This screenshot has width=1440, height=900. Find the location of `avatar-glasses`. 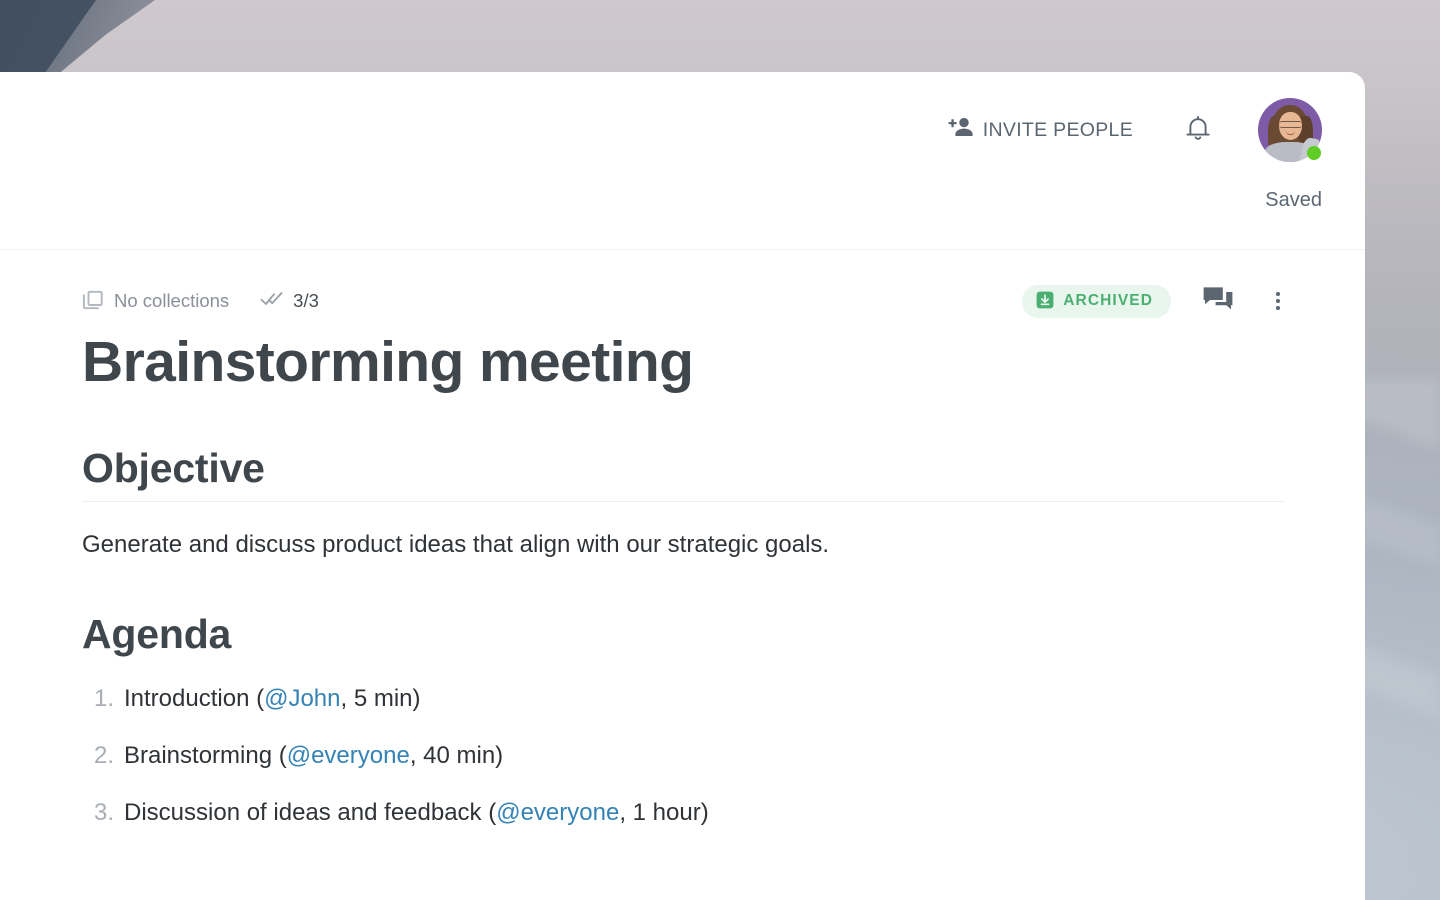

avatar-glasses is located at coordinates (1290, 124).